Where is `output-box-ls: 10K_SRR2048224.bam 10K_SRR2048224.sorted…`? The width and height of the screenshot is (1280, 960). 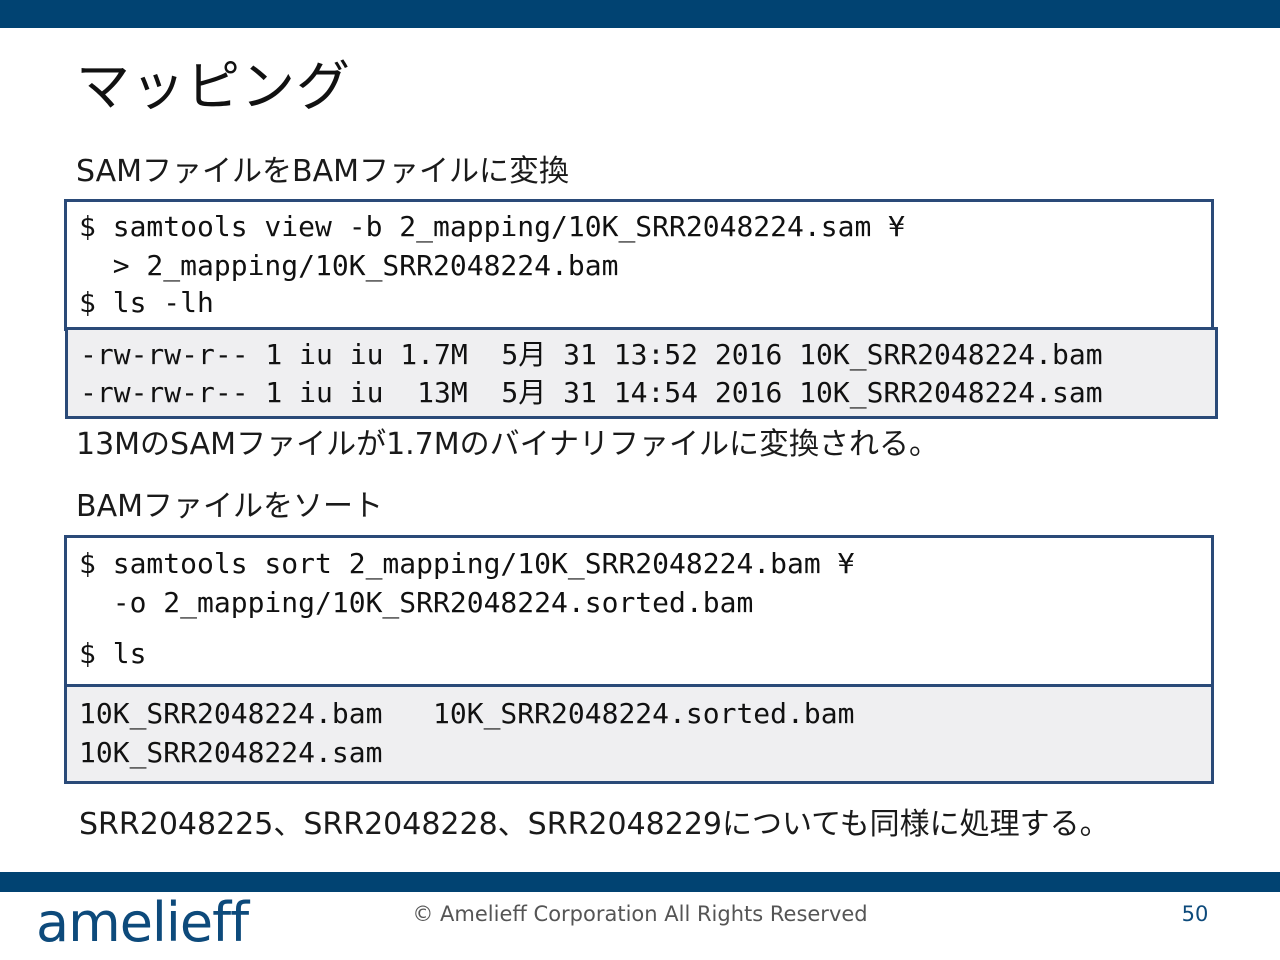 output-box-ls: 10K_SRR2048224.bam 10K_SRR2048224.sorted… is located at coordinates (639, 734).